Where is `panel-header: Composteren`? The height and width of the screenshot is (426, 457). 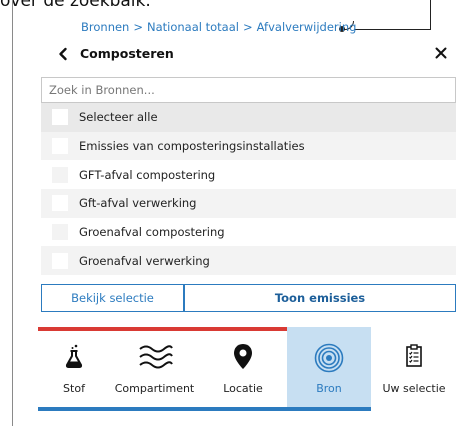 panel-header: Composteren is located at coordinates (256, 55).